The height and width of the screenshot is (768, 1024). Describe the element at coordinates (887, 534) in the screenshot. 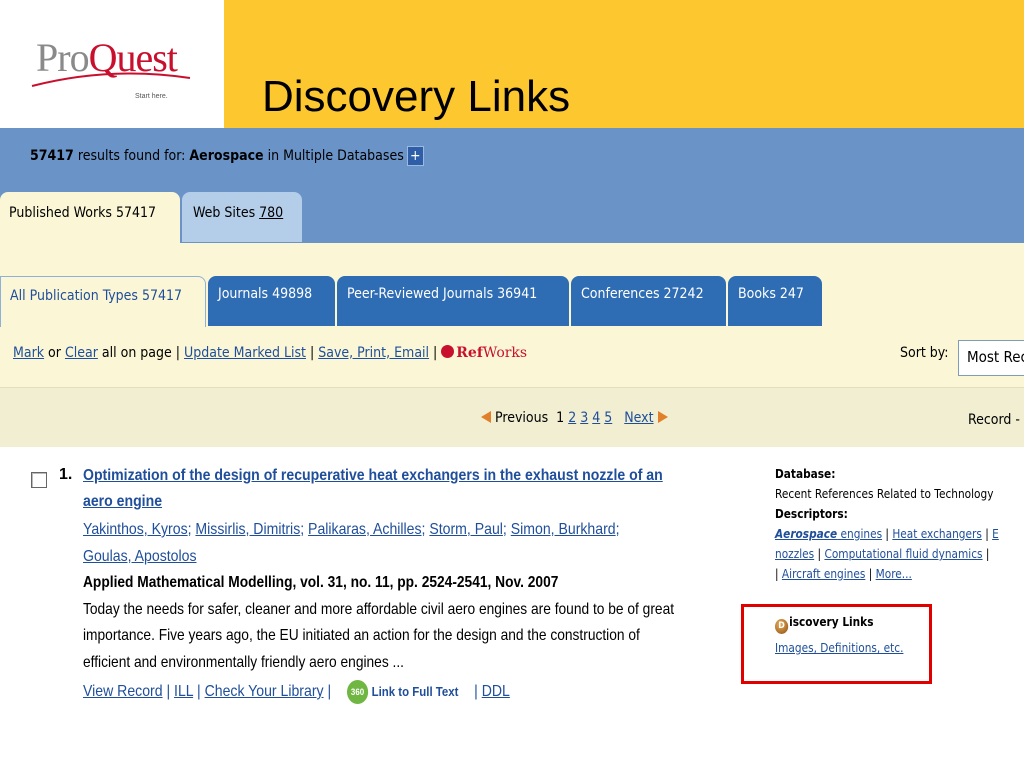

I see `descriptors-line1: Aerospace engines | Heat exchangers | E` at that location.